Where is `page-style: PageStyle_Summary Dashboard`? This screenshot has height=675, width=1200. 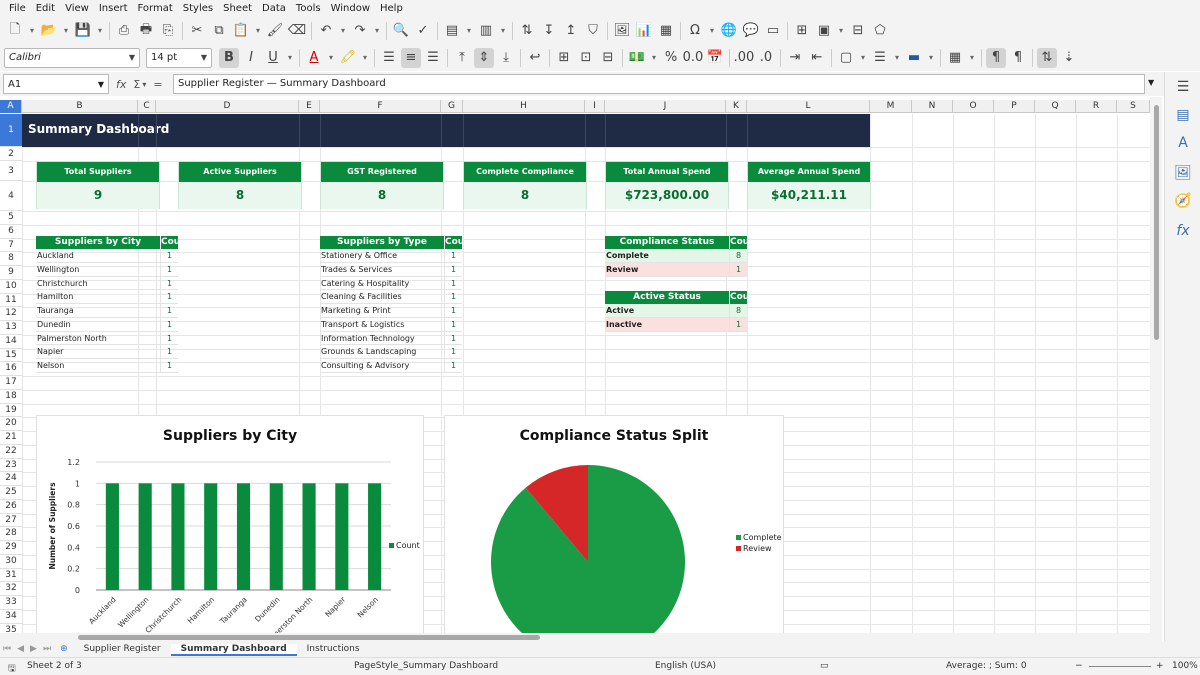 page-style: PageStyle_Summary Dashboard is located at coordinates (426, 666).